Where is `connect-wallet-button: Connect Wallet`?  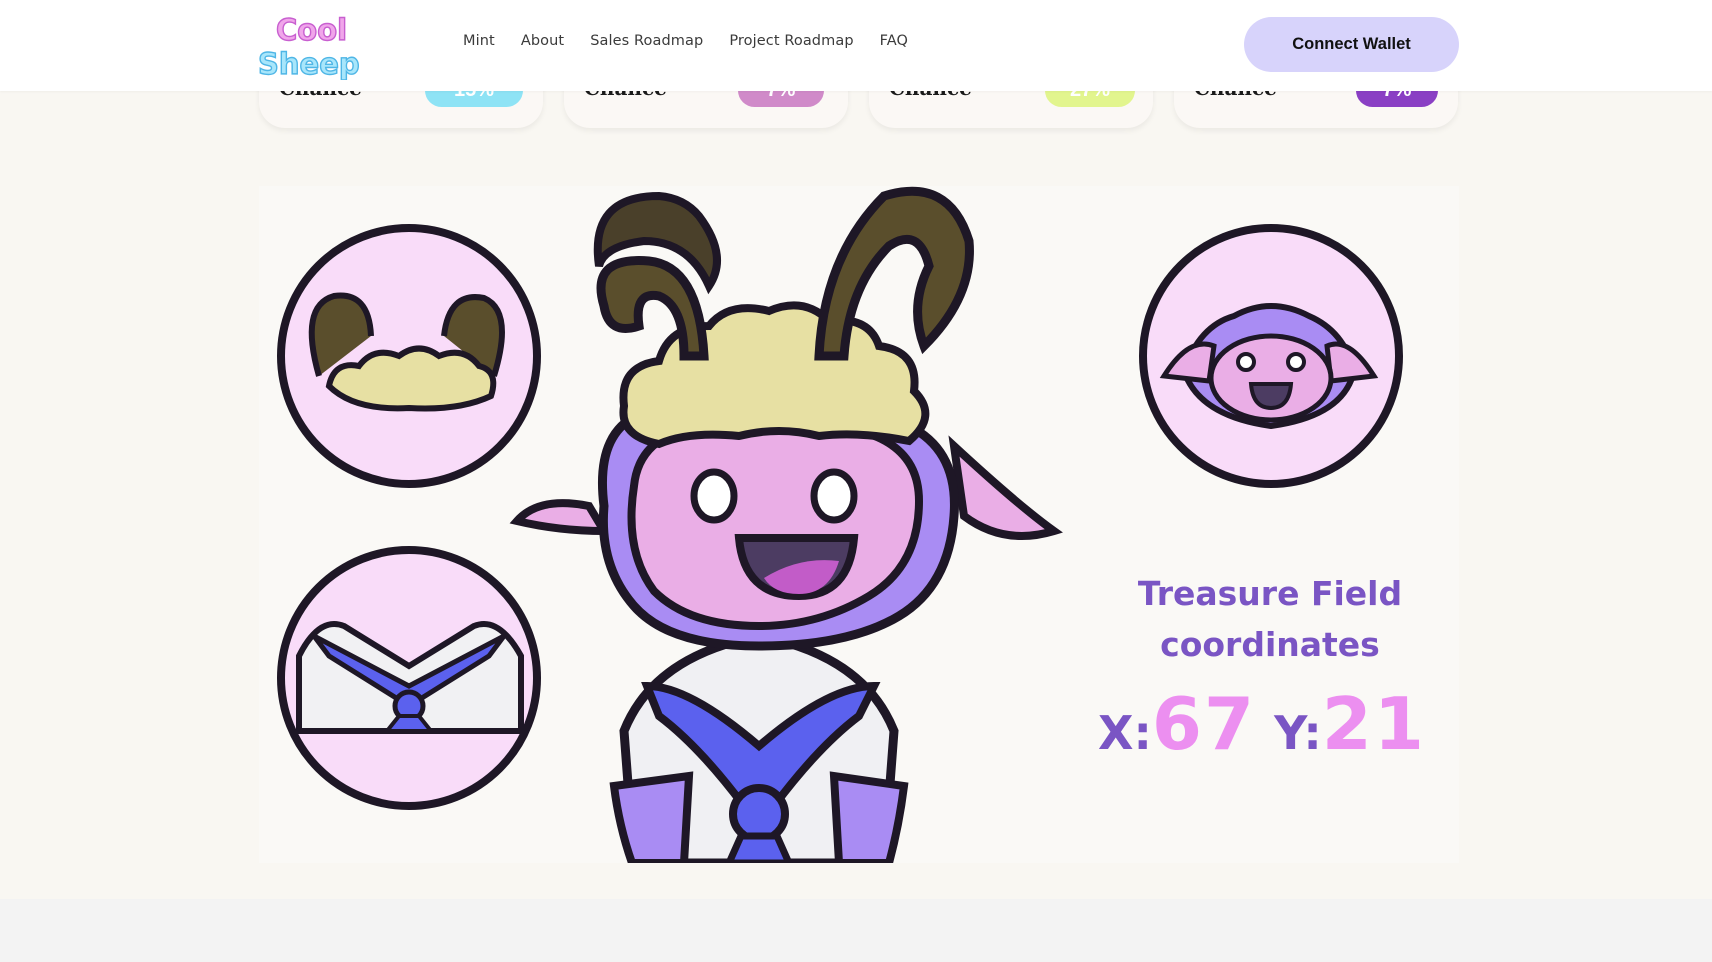
connect-wallet-button: Connect Wallet is located at coordinates (1351, 44).